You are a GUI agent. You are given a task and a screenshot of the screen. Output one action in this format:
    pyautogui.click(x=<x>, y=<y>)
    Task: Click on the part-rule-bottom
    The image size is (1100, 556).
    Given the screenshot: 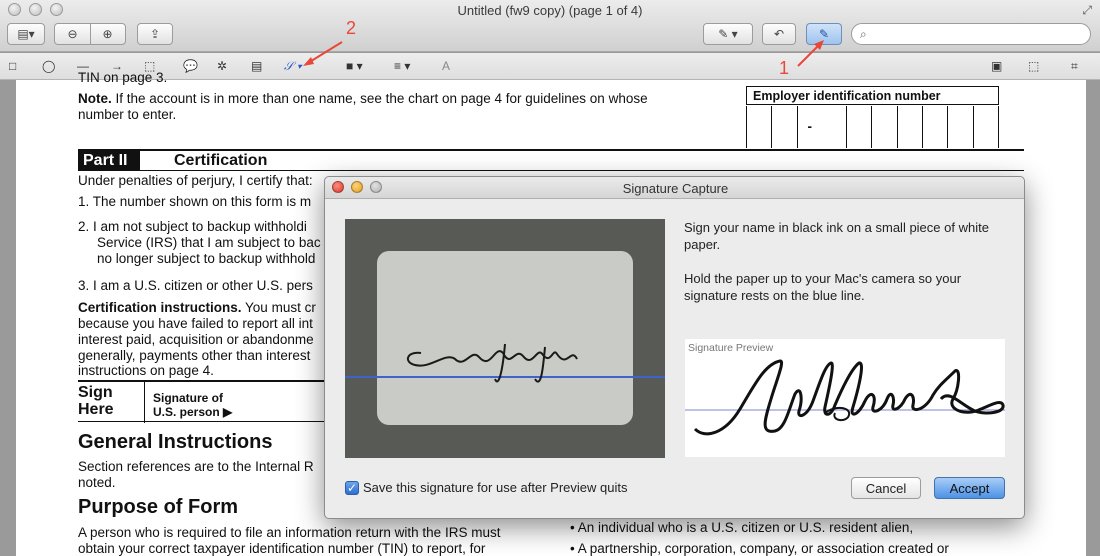 What is the action you would take?
    pyautogui.click(x=551, y=170)
    